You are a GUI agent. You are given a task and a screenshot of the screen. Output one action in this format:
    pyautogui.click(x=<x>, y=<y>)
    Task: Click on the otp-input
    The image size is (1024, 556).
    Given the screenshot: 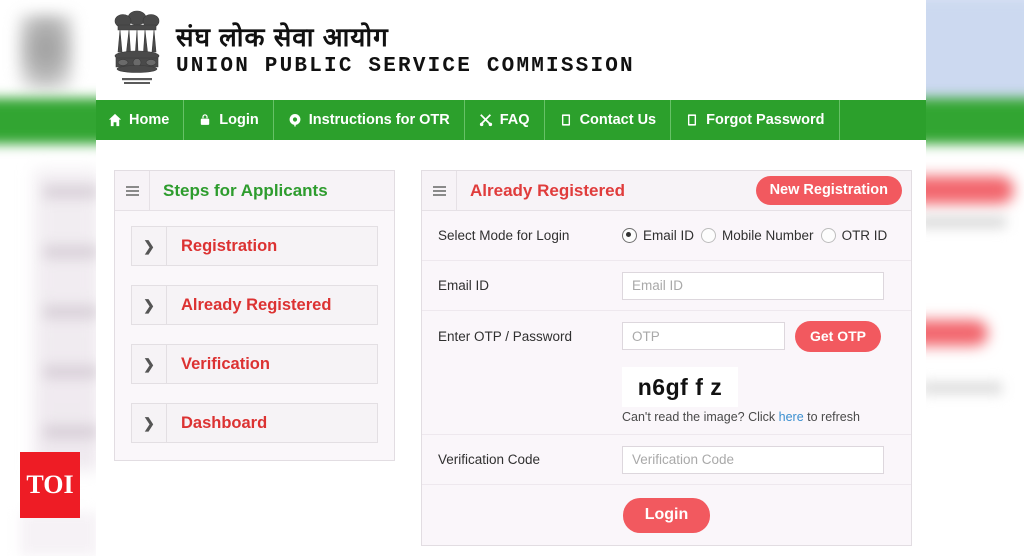 What is the action you would take?
    pyautogui.click(x=703, y=336)
    